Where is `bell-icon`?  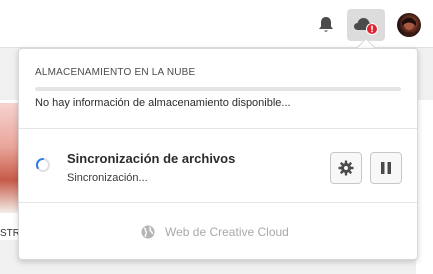
bell-icon is located at coordinates (326, 25).